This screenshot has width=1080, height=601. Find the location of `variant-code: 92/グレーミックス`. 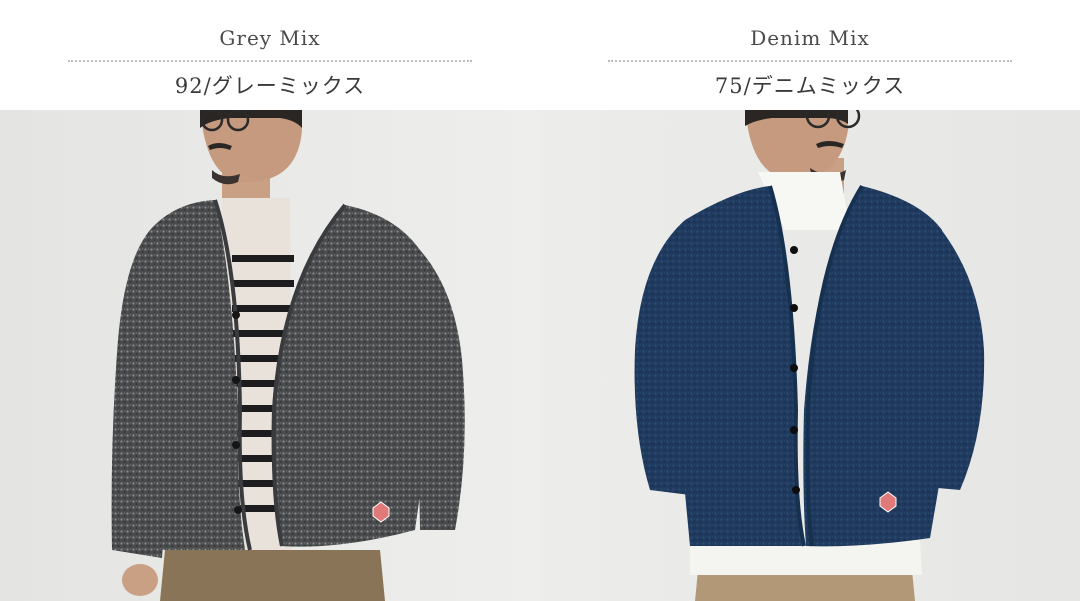

variant-code: 92/グレーミックス is located at coordinates (270, 86).